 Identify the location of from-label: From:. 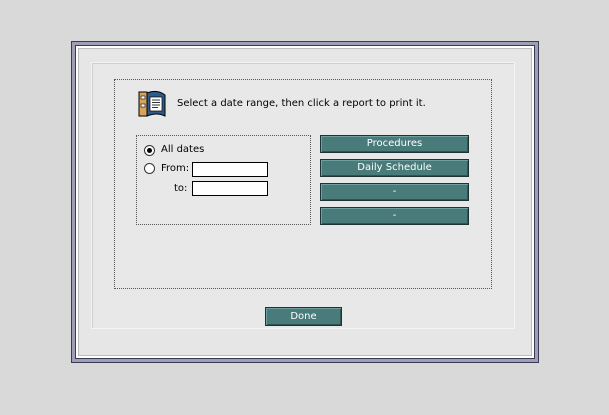
(175, 168).